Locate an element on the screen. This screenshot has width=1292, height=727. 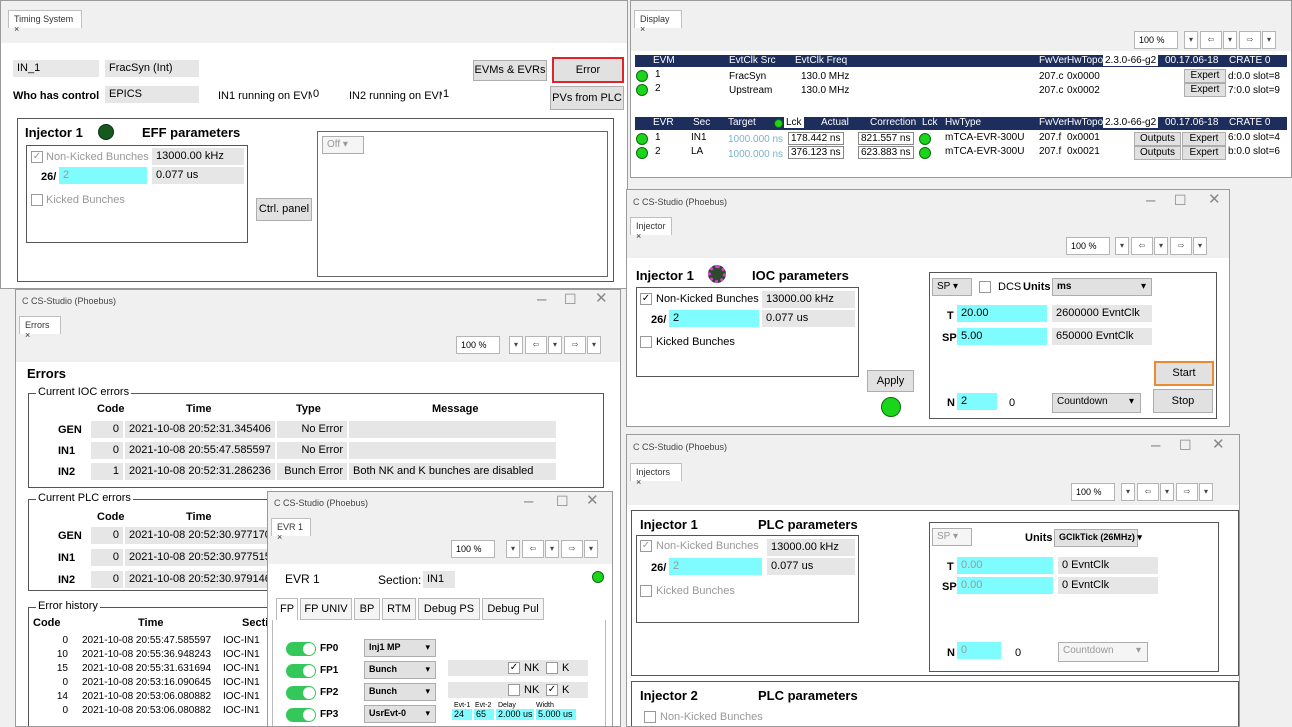
evr-1-outputs-button: Outputs is located at coordinates (1157, 139).